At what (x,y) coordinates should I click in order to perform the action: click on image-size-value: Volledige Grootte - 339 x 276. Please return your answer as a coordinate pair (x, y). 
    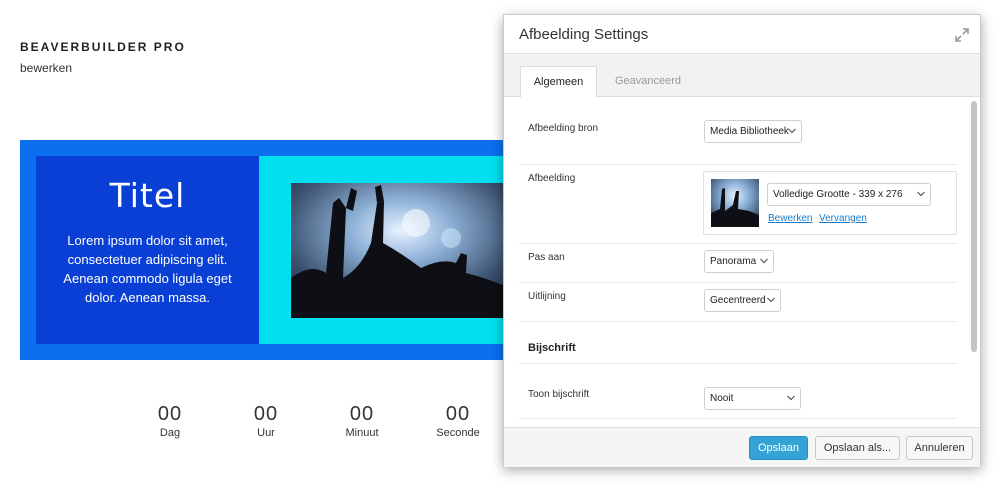
    Looking at the image, I should click on (838, 194).